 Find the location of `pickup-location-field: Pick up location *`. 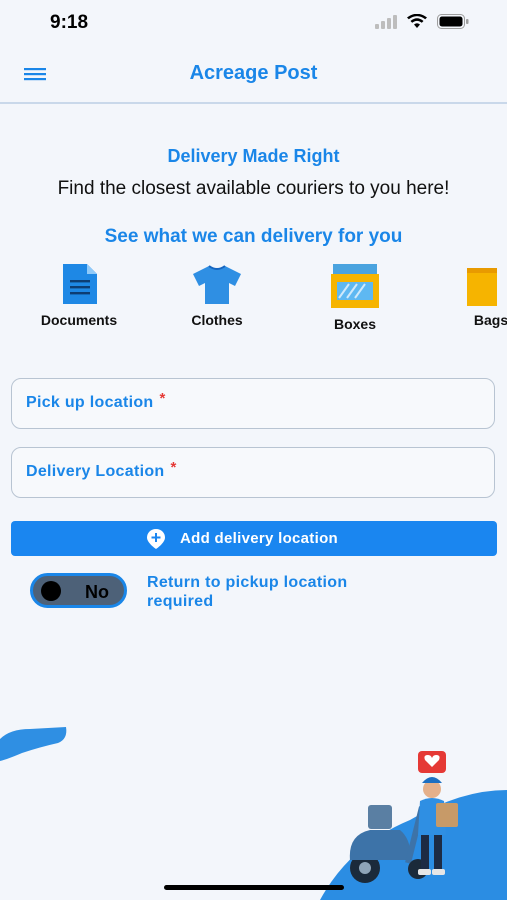

pickup-location-field: Pick up location * is located at coordinates (253, 403).